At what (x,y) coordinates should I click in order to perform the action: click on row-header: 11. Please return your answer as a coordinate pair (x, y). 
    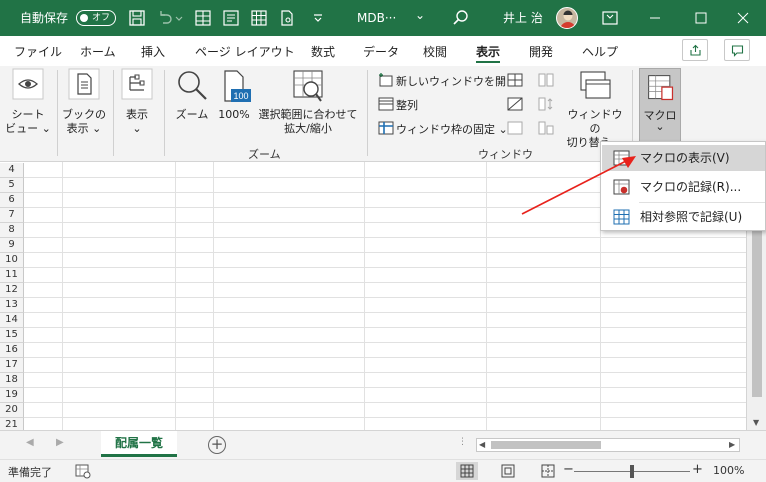
    Looking at the image, I should click on (12, 275).